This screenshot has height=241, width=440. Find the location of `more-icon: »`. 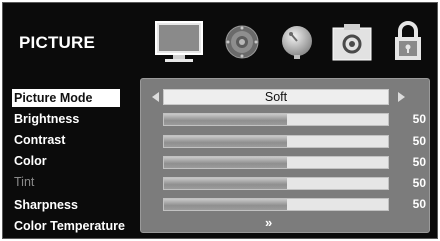

more-icon: » is located at coordinates (268, 222).